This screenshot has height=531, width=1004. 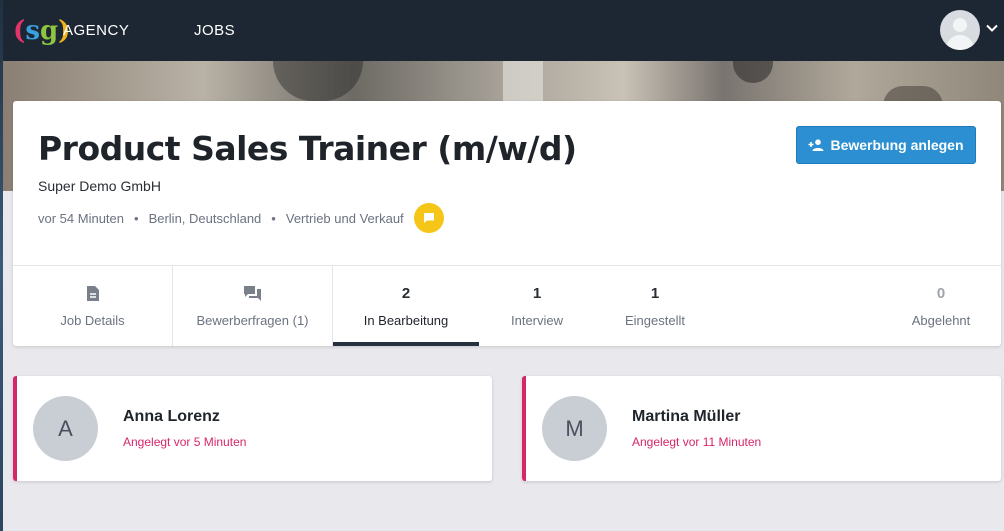 What do you see at coordinates (185, 442) in the screenshot?
I see `candidate-created-time: Angelegt vor 5 Minuten` at bounding box center [185, 442].